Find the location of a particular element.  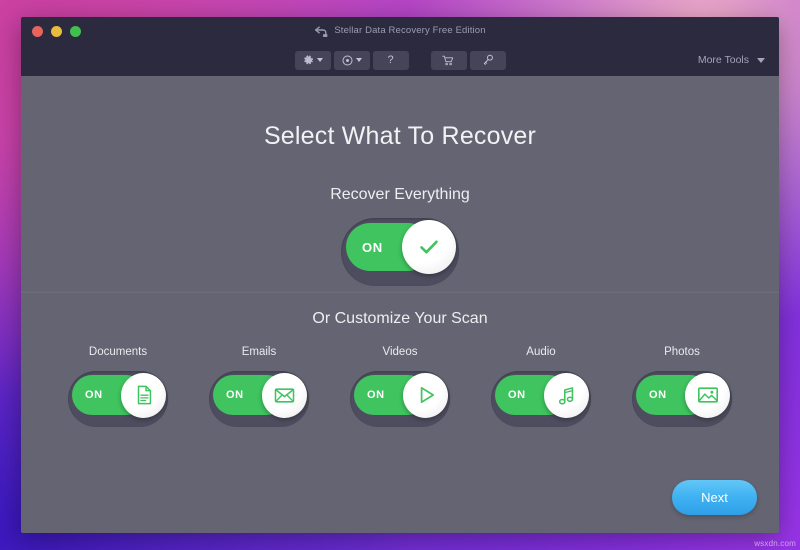

gear-icon is located at coordinates (308, 60).